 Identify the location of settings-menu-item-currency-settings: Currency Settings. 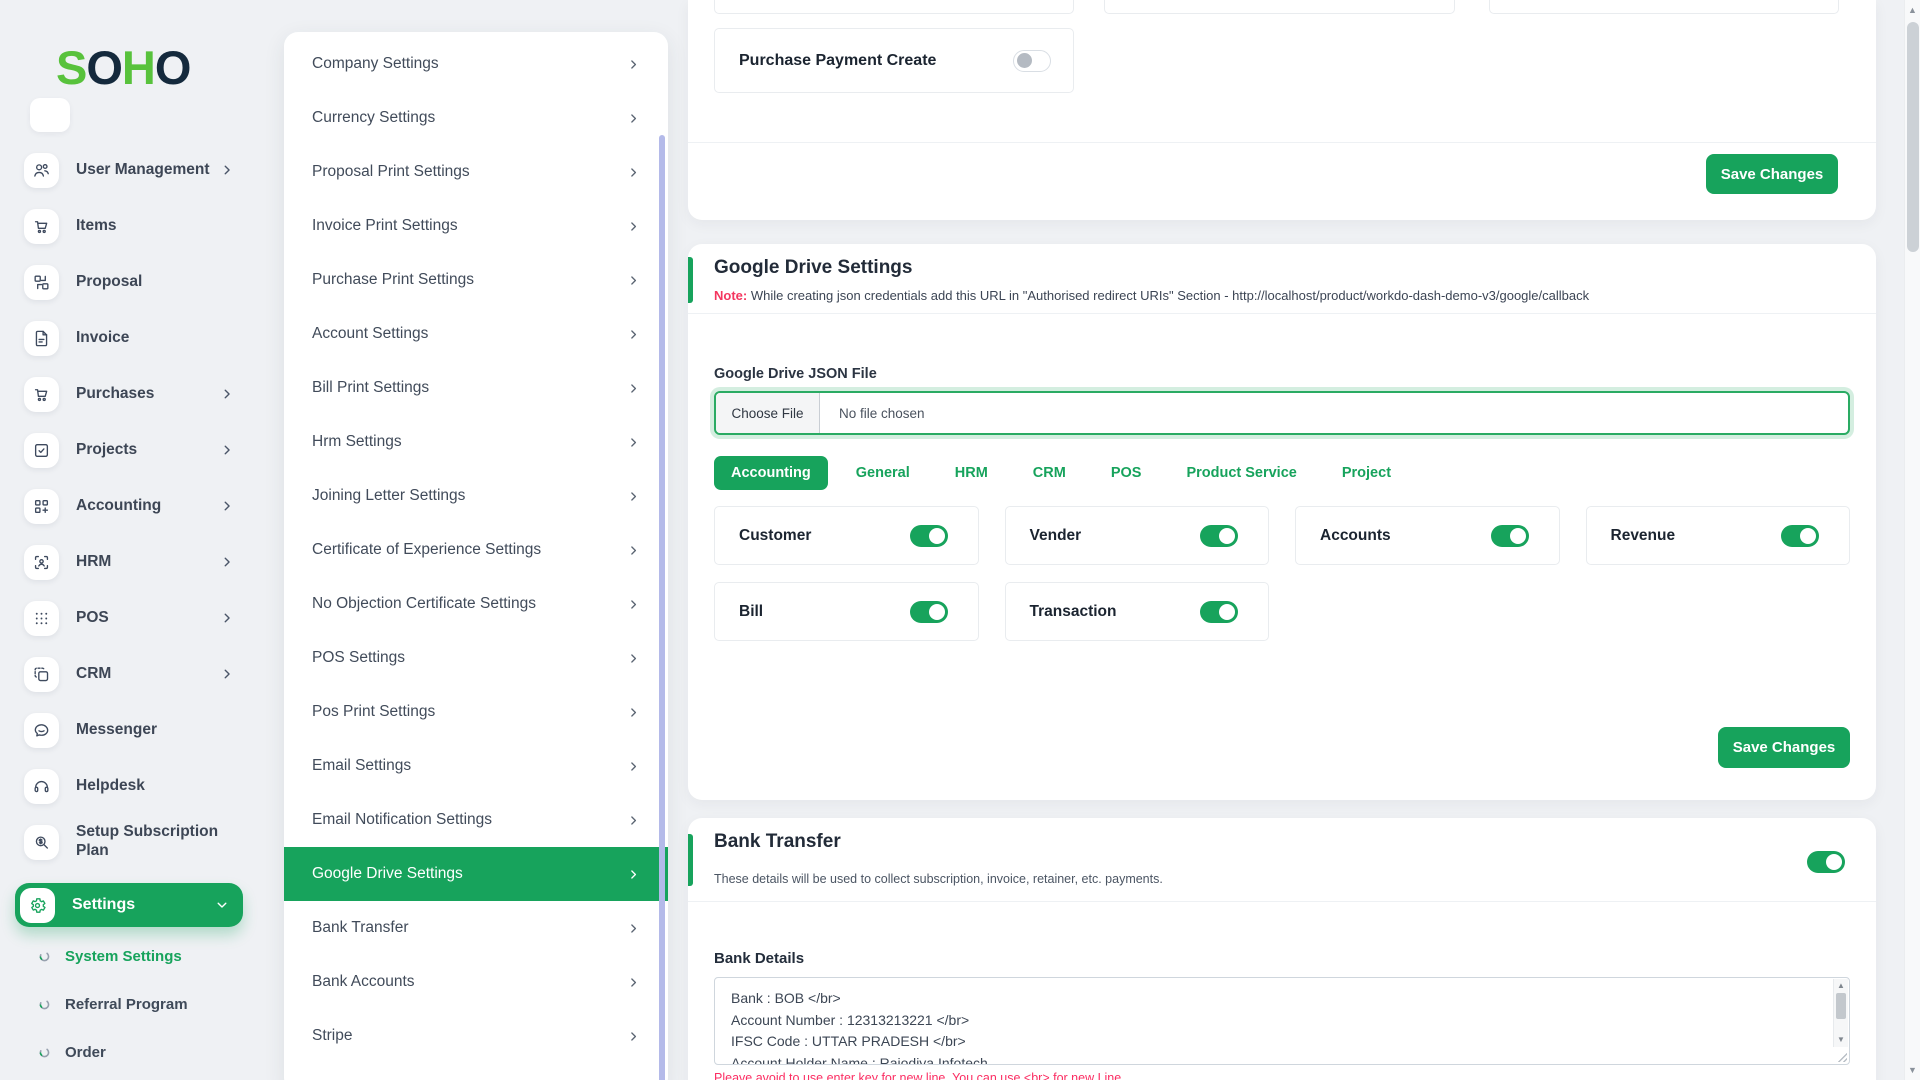
(476, 118).